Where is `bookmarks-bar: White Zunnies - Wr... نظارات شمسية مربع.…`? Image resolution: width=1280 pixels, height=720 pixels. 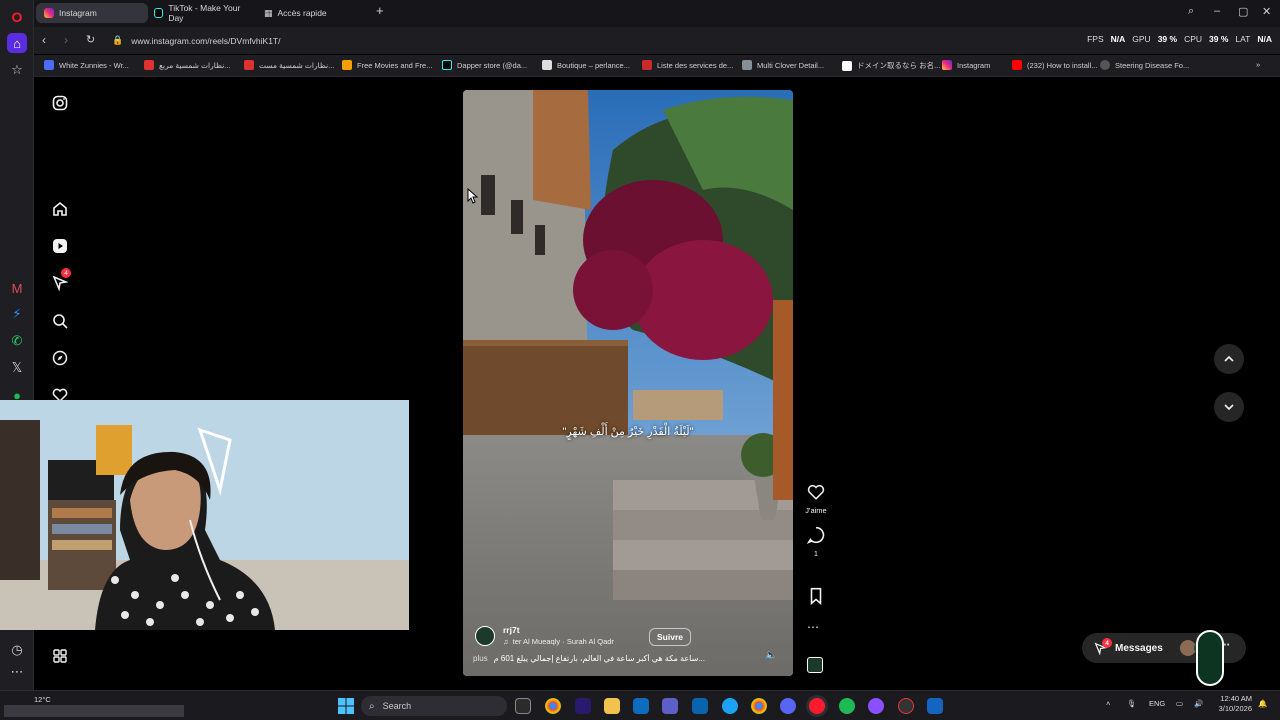
bookmarks-bar: White Zunnies - Wr... نظارات شمسية مربع.… is located at coordinates (657, 66).